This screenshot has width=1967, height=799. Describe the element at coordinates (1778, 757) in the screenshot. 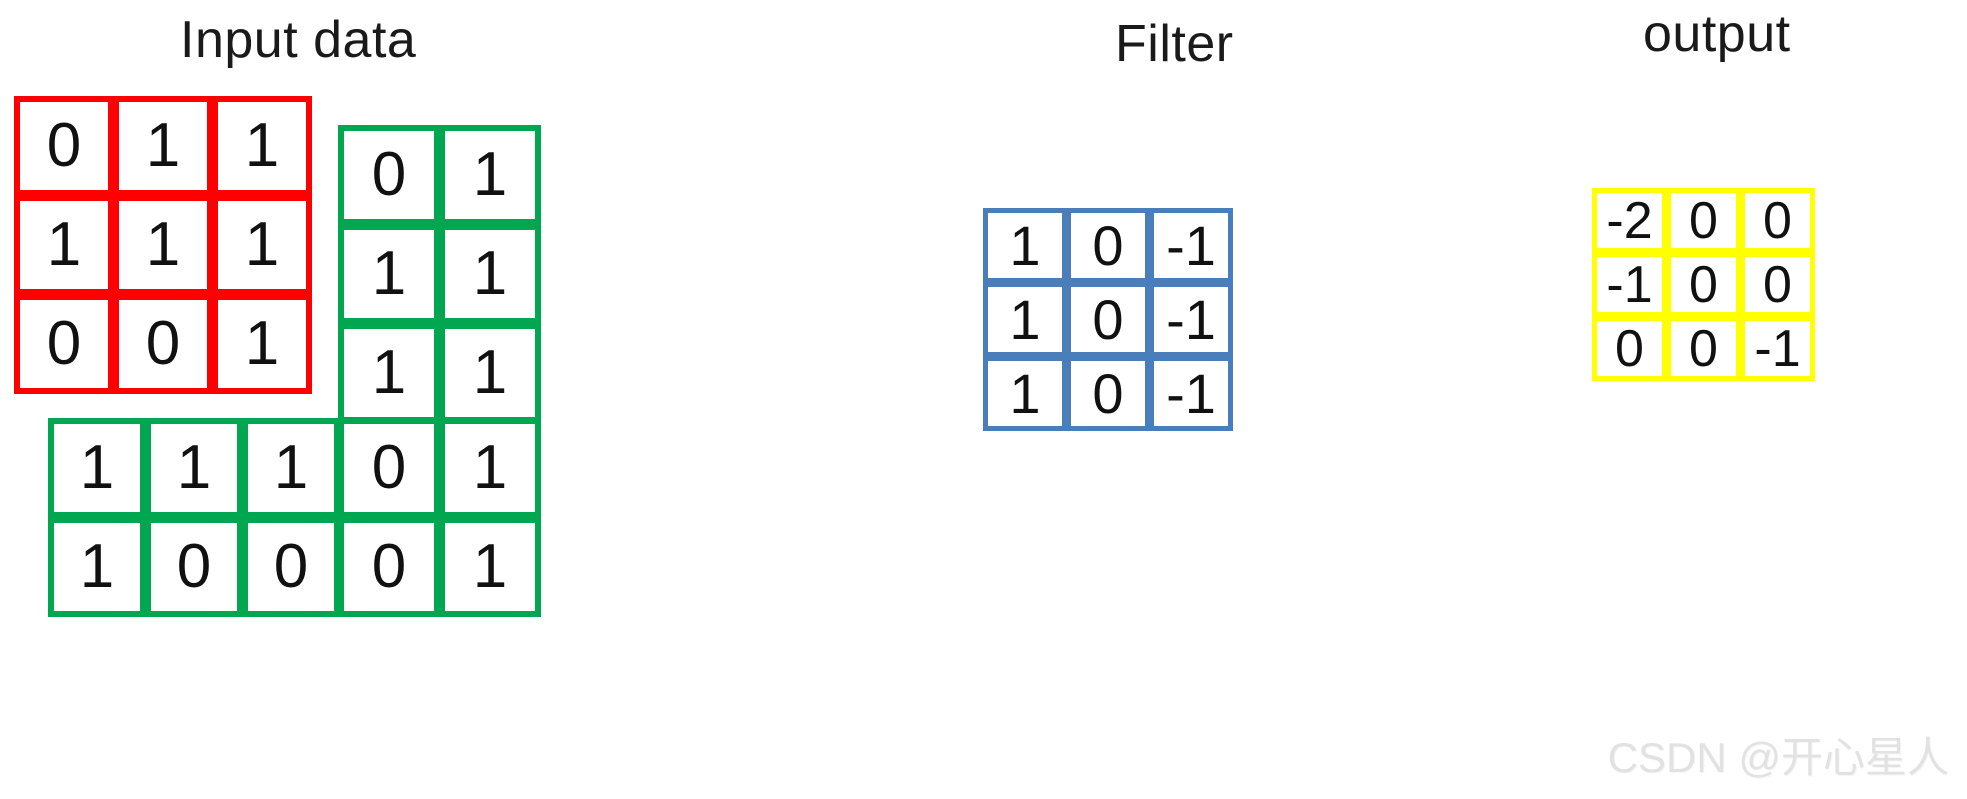

I see `watermark: CSDN @开心星人` at that location.